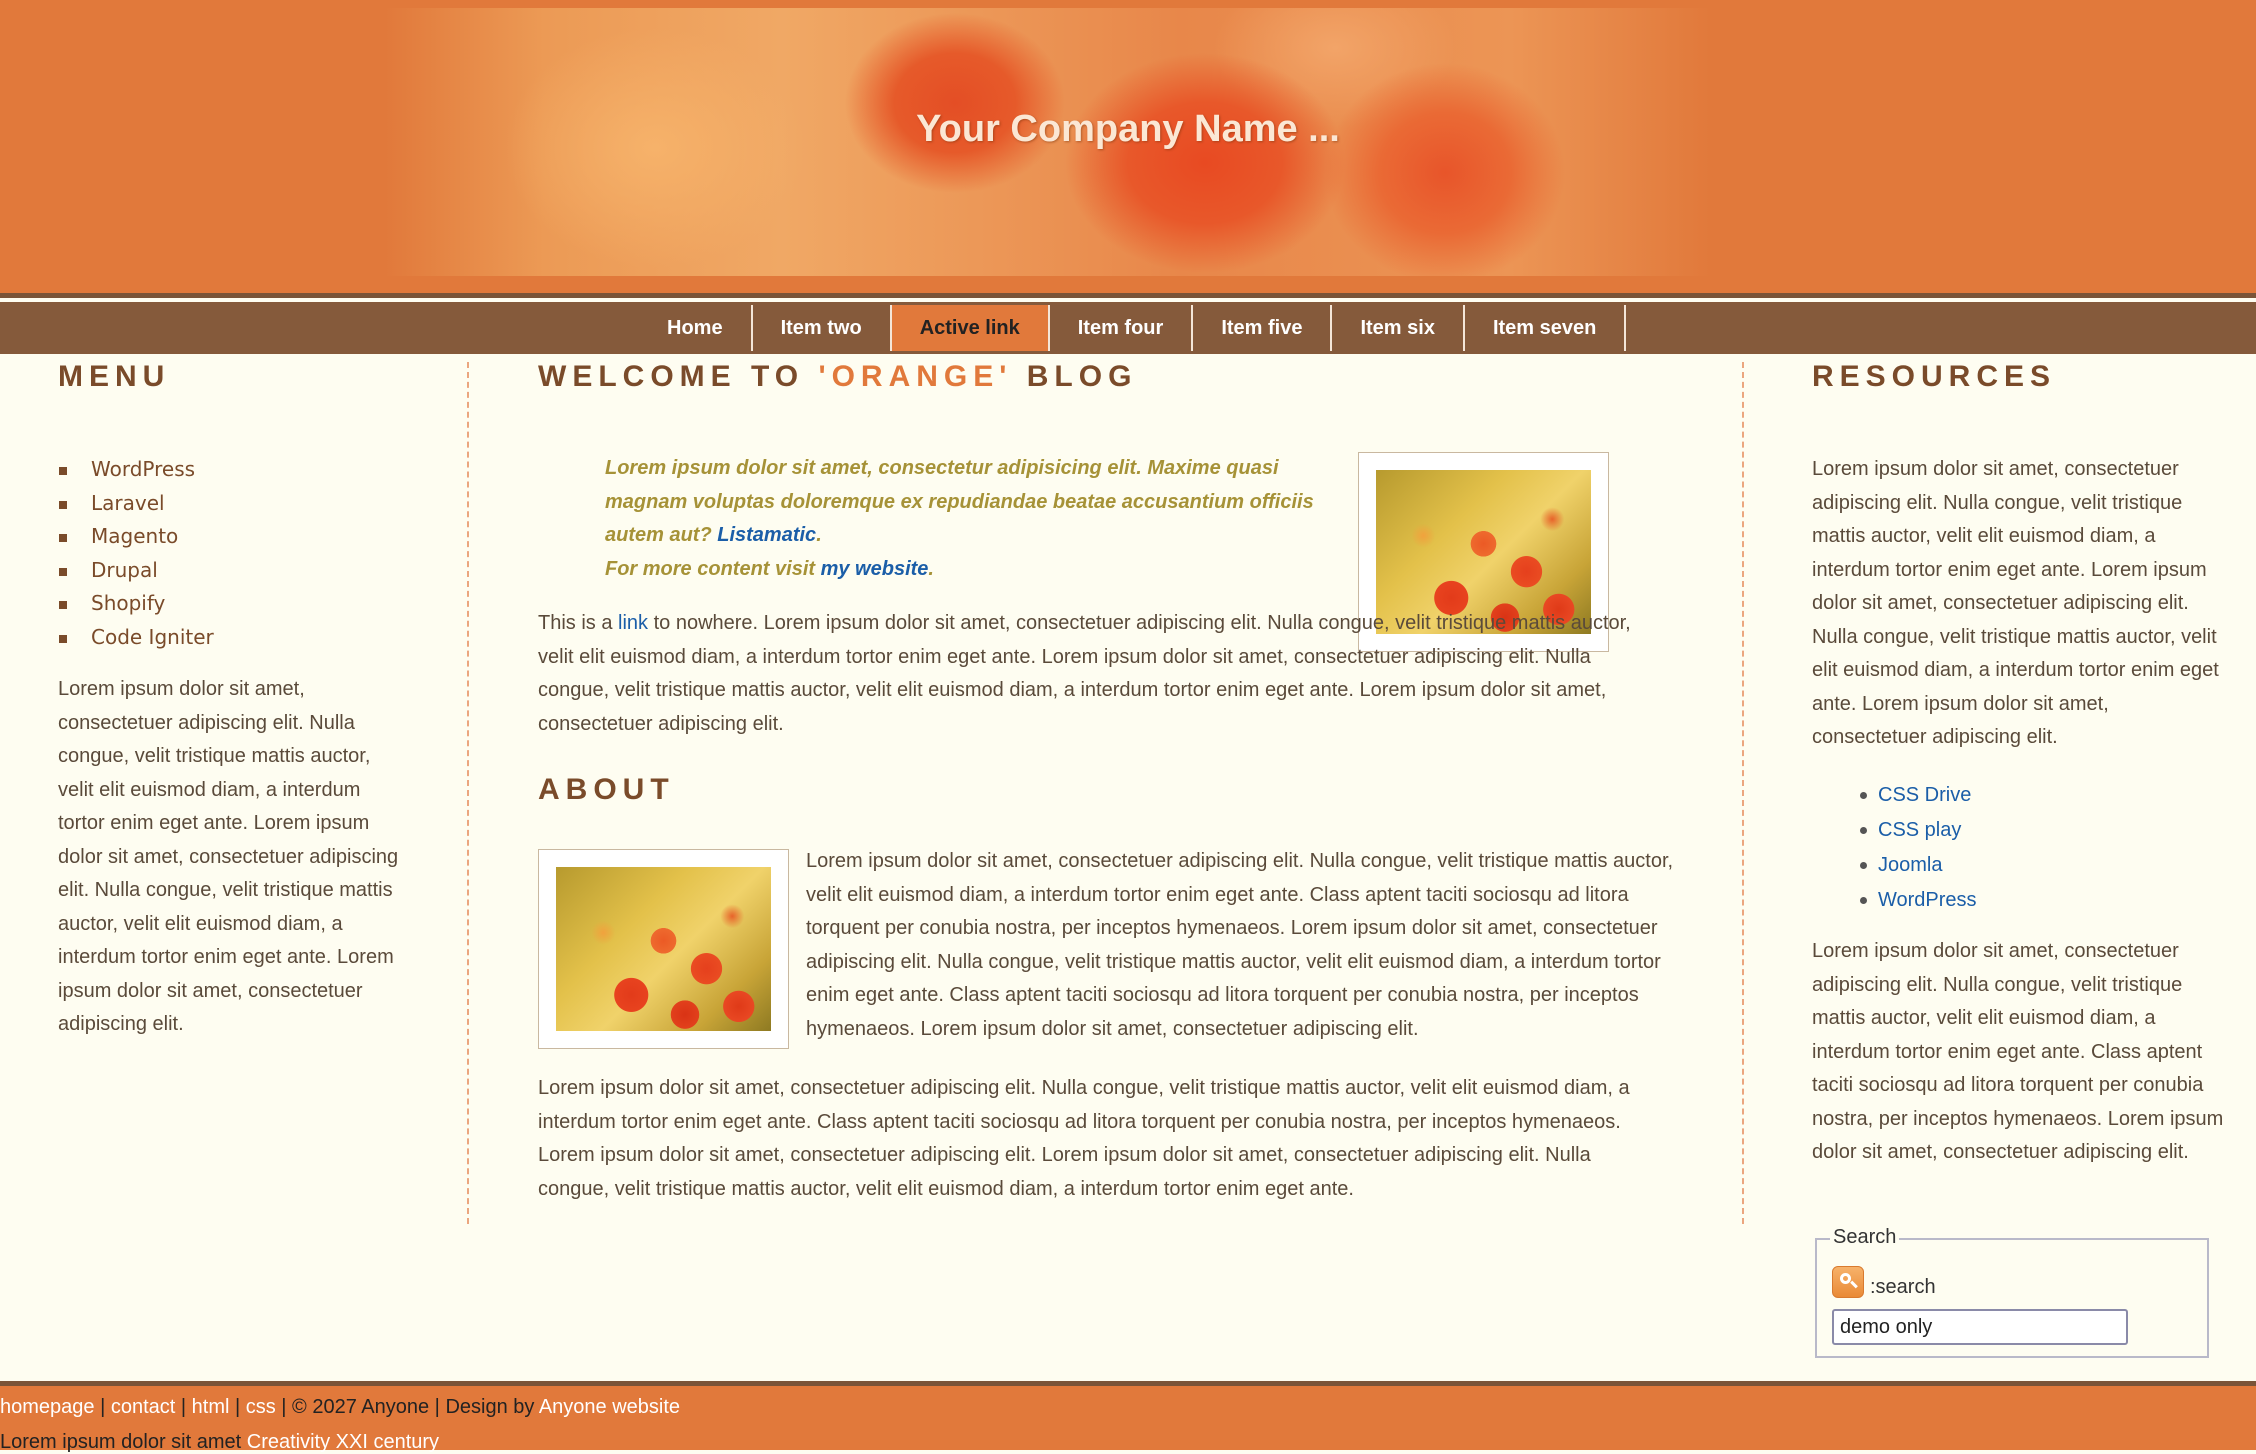 The width and height of the screenshot is (2256, 1454). I want to click on footer-copyright: | © 2027 Anyone | Design by, so click(407, 1407).